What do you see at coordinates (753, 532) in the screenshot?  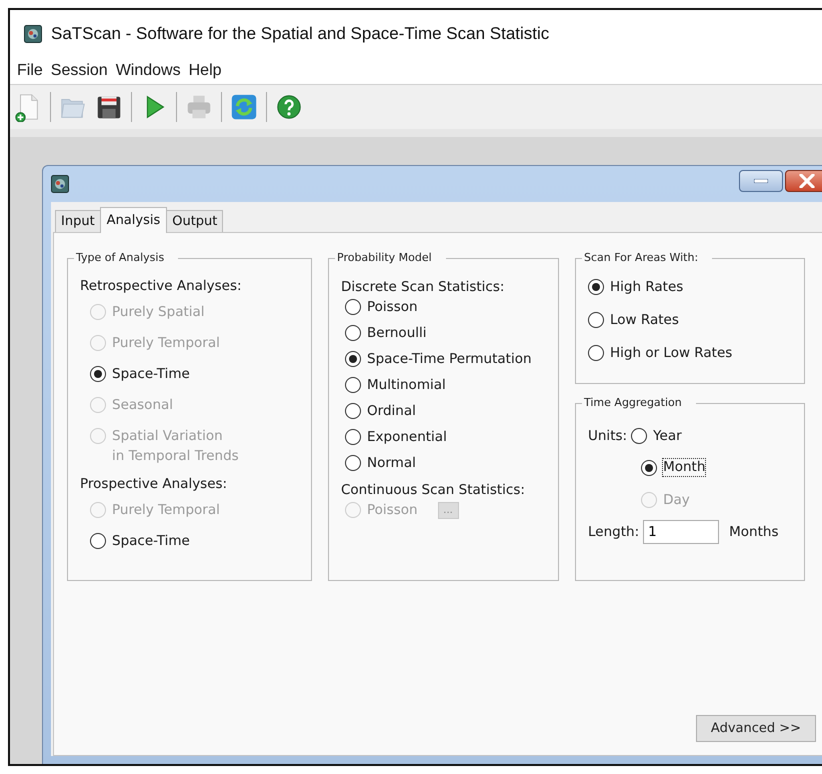 I see `unit-label: Months` at bounding box center [753, 532].